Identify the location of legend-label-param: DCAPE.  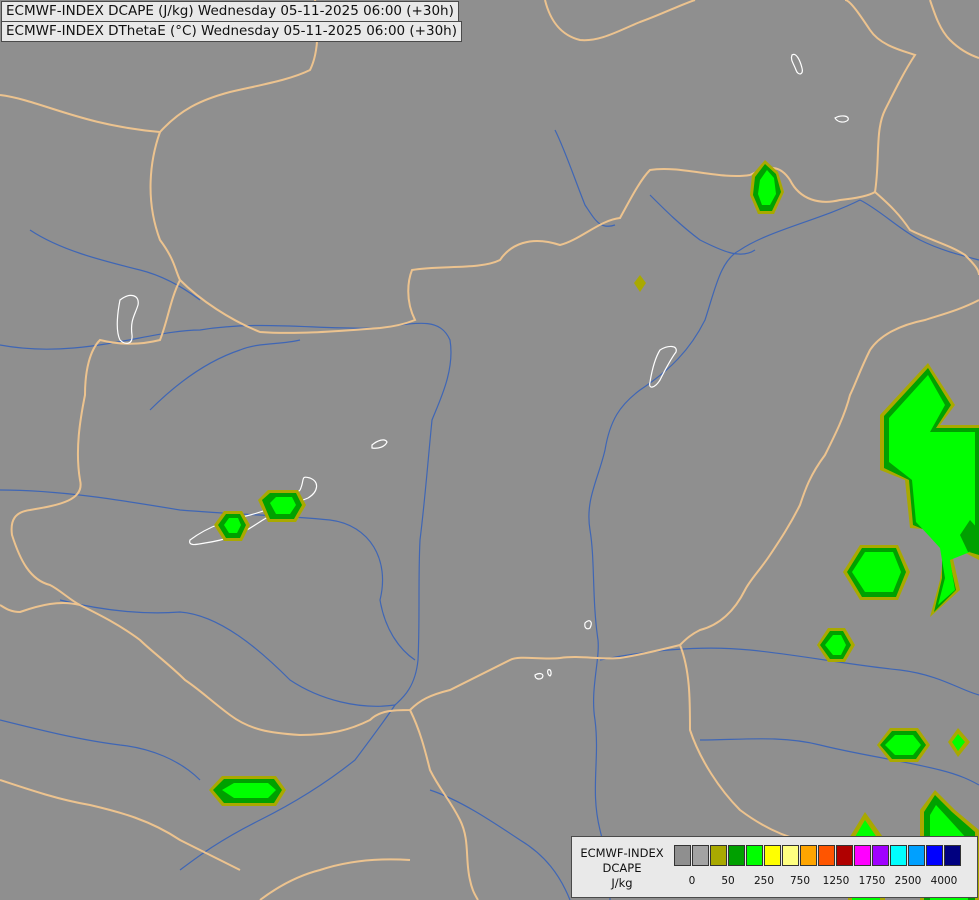
(622, 868).